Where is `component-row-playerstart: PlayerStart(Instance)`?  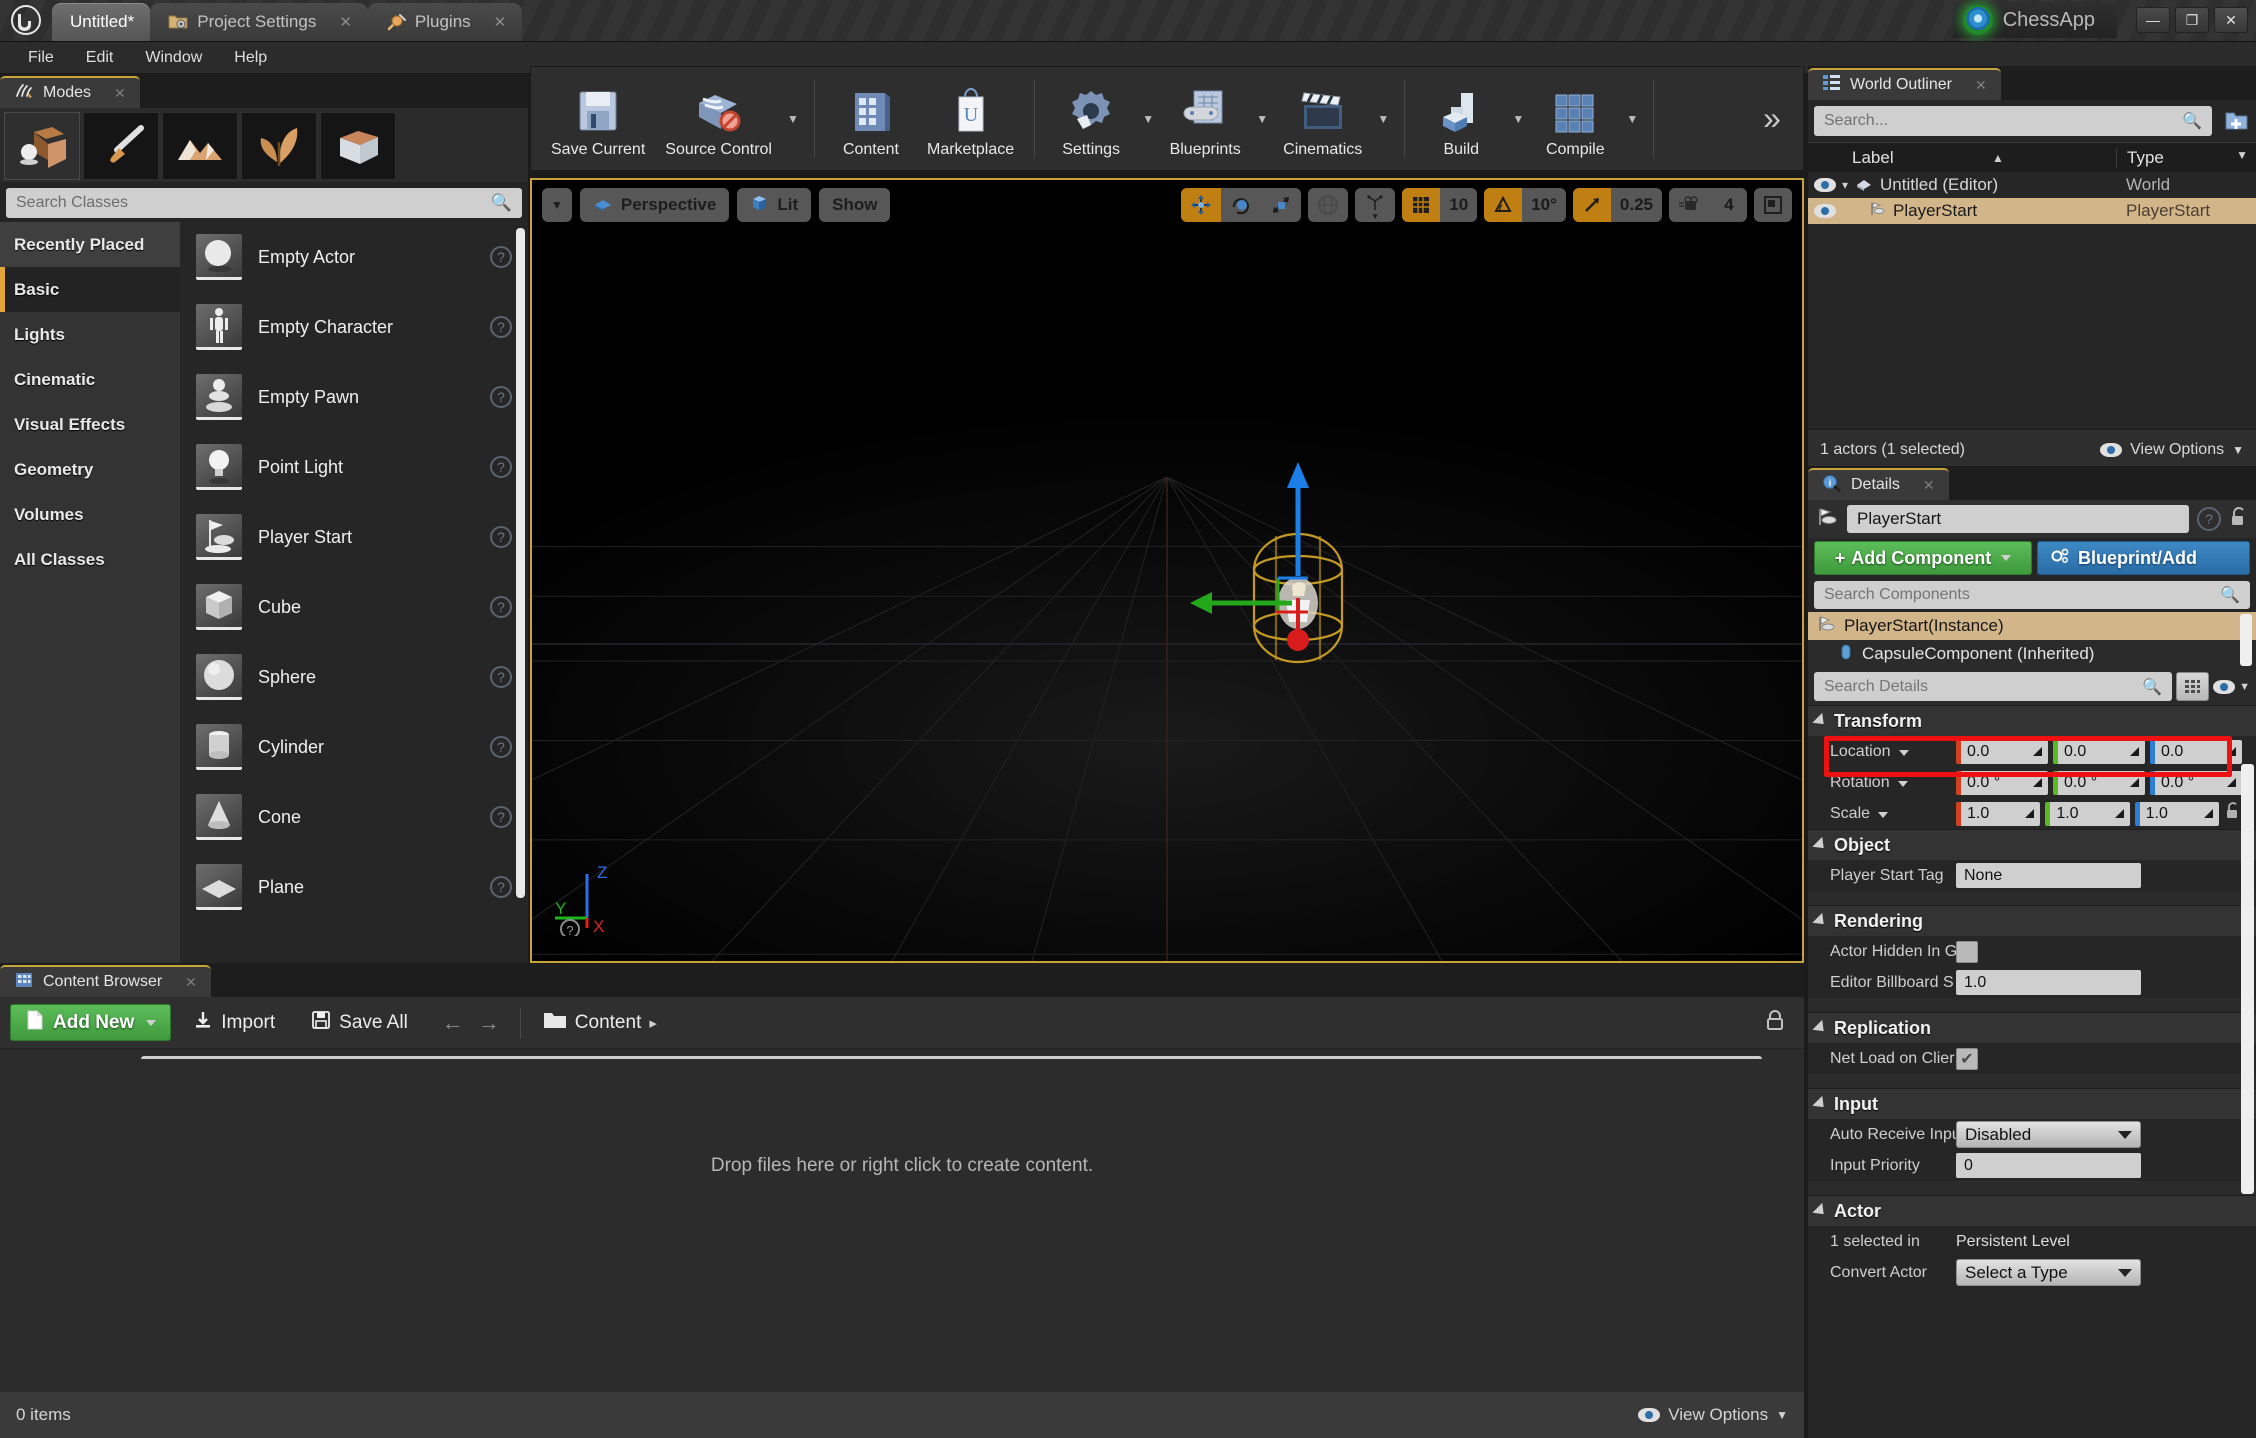
component-row-playerstart: PlayerStart(Instance) is located at coordinates (2032, 626).